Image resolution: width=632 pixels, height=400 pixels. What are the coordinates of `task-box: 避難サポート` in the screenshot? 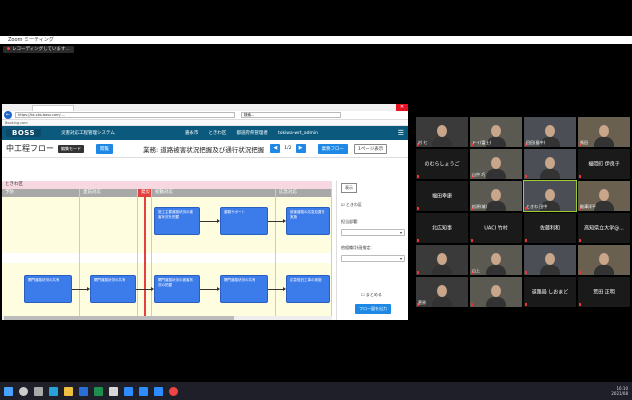 It's located at (244, 221).